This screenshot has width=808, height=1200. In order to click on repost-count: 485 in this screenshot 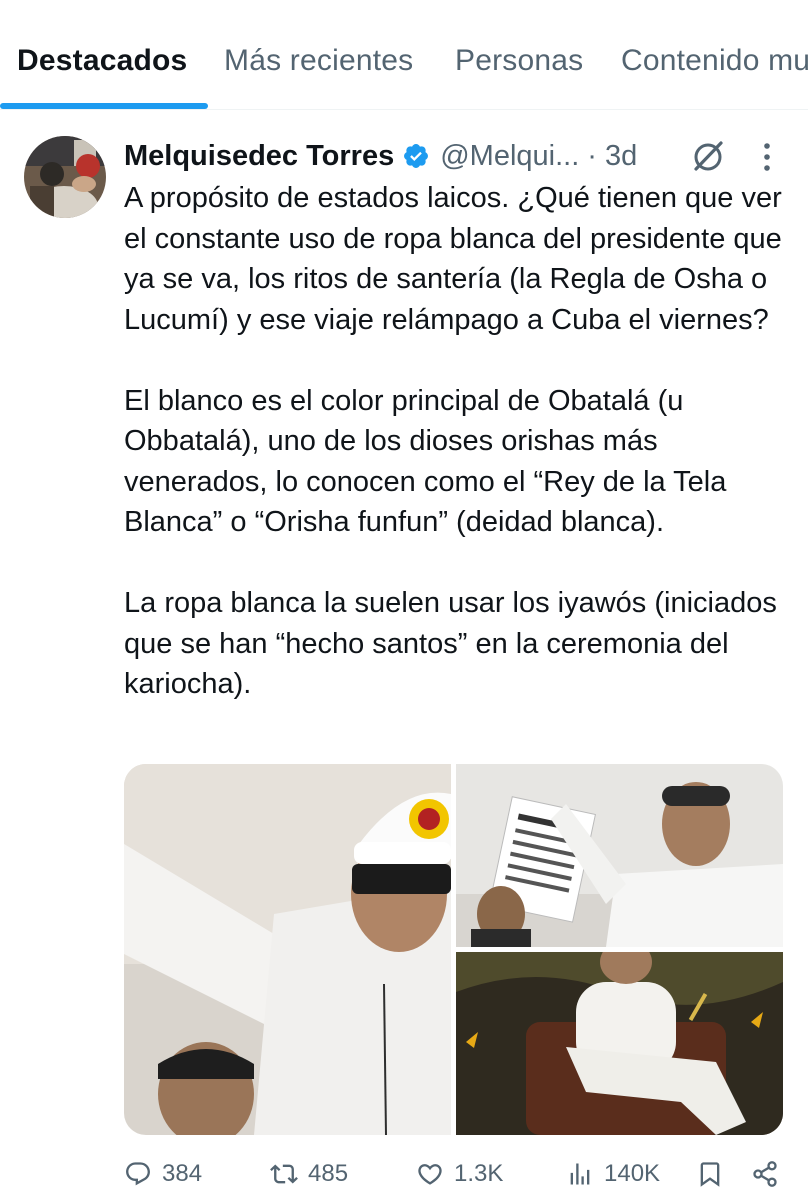, I will do `click(328, 1173)`.